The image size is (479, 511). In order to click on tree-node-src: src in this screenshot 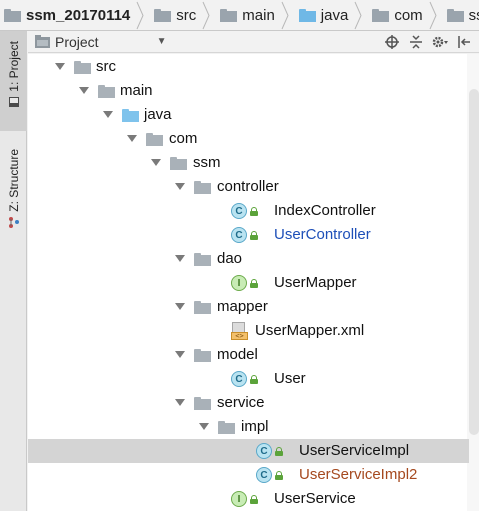, I will do `click(248, 67)`.